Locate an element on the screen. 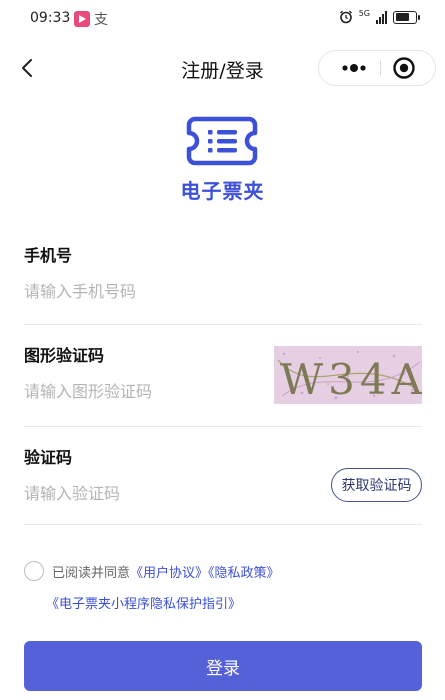 This screenshot has width=445, height=700. capsule-divider is located at coordinates (380, 68).